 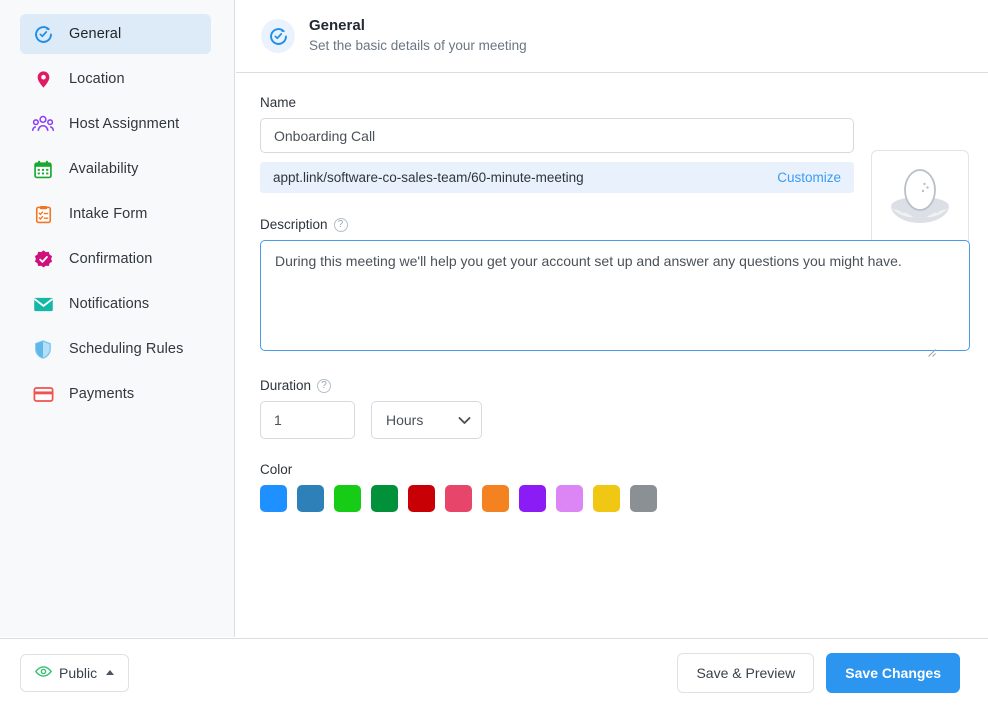 I want to click on page-title: General, so click(x=337, y=26).